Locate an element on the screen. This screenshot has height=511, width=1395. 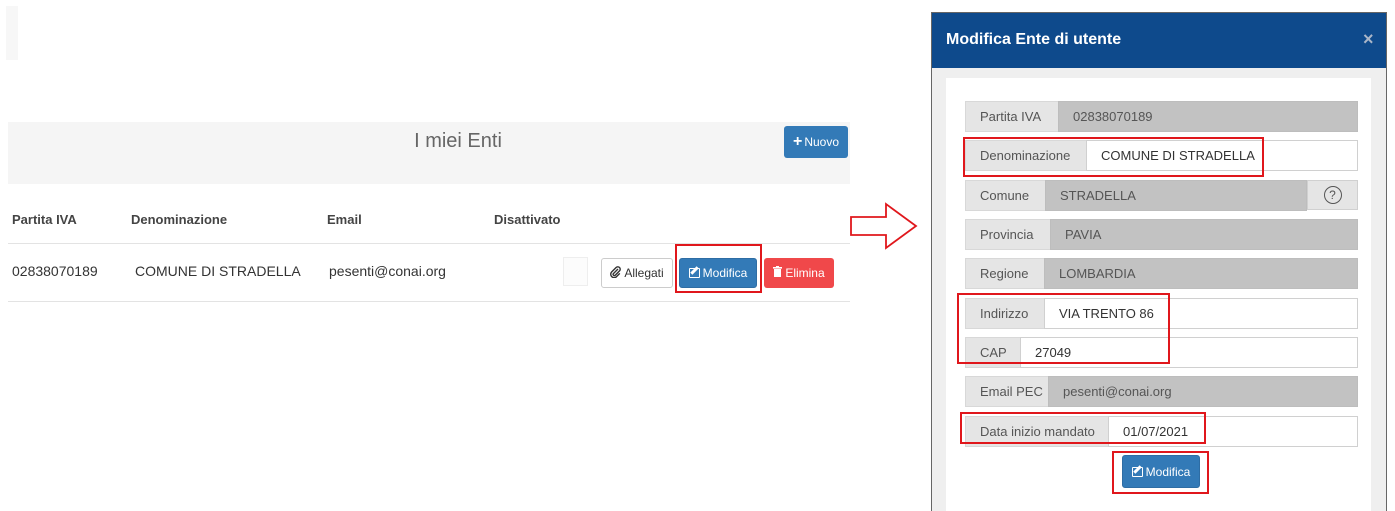
page-title: I miei Enti is located at coordinates (458, 141).